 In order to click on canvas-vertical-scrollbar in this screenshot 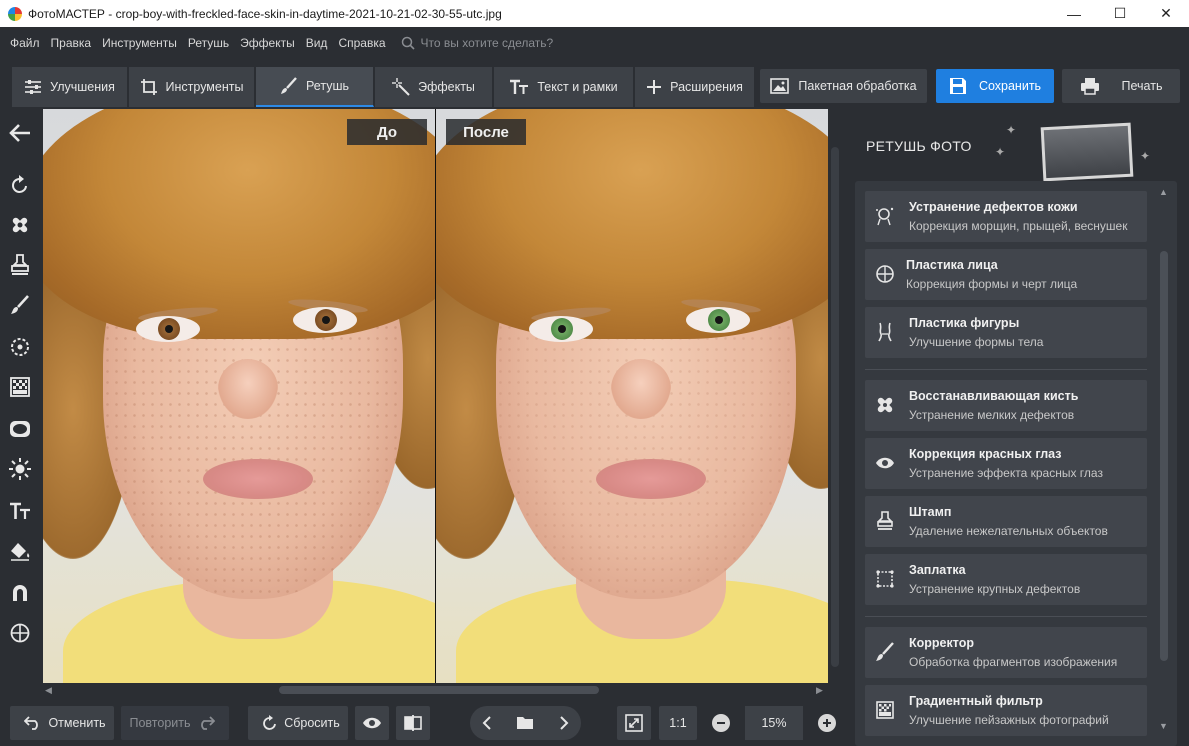, I will do `click(835, 396)`.